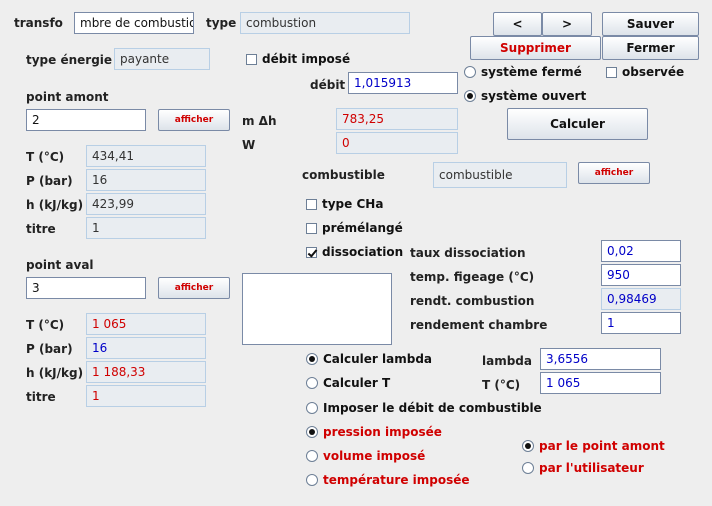 Image resolution: width=712 pixels, height=506 pixels. What do you see at coordinates (641, 299) in the screenshot?
I see `rendt-combustion-value: 0,98469` at bounding box center [641, 299].